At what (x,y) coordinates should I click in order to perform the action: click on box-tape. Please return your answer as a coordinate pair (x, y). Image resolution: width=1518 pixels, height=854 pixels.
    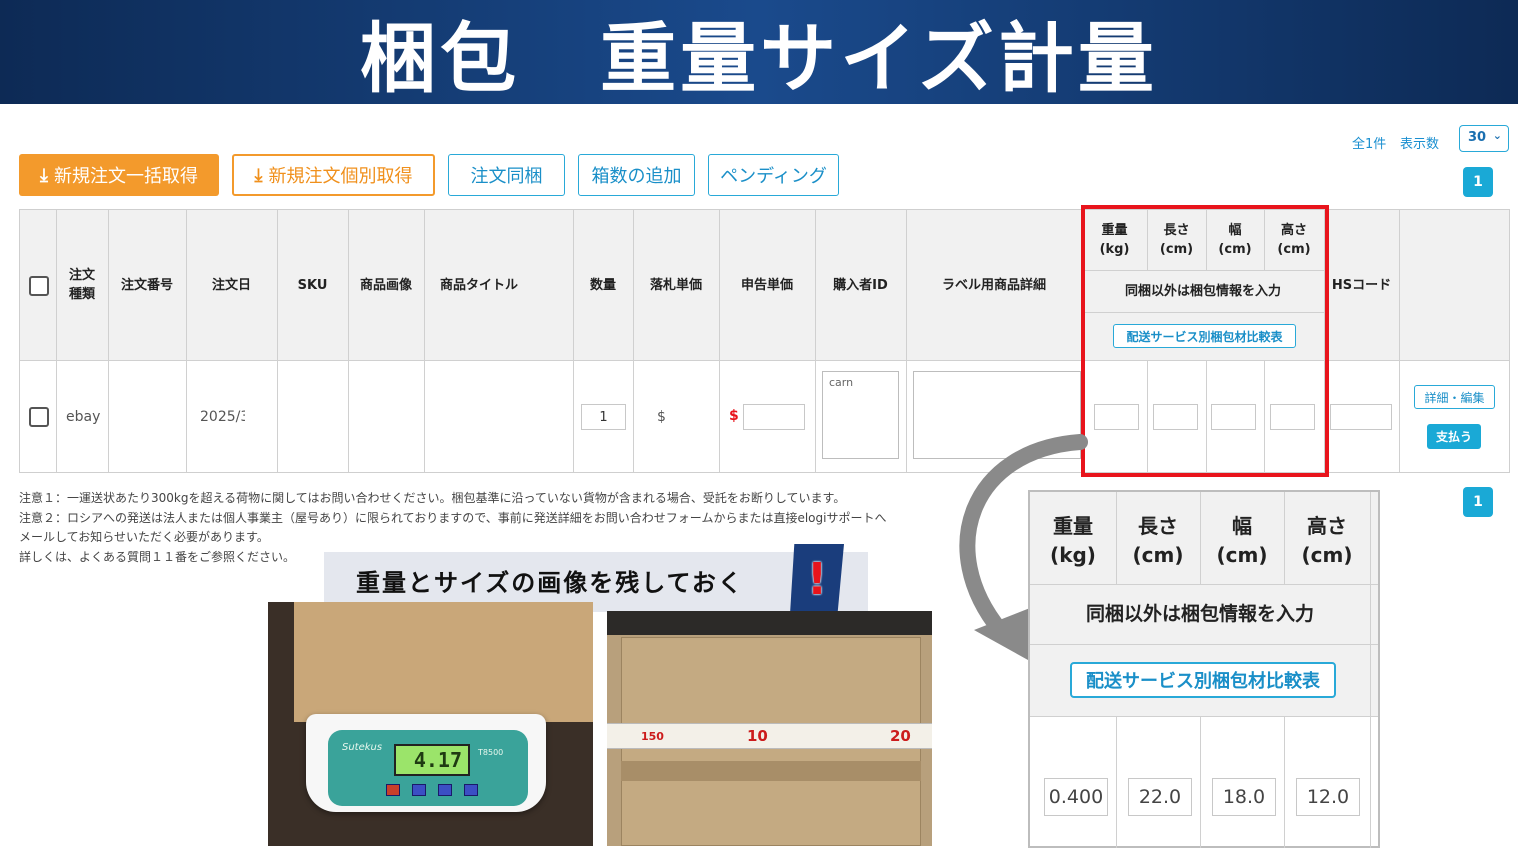
    Looking at the image, I should click on (771, 771).